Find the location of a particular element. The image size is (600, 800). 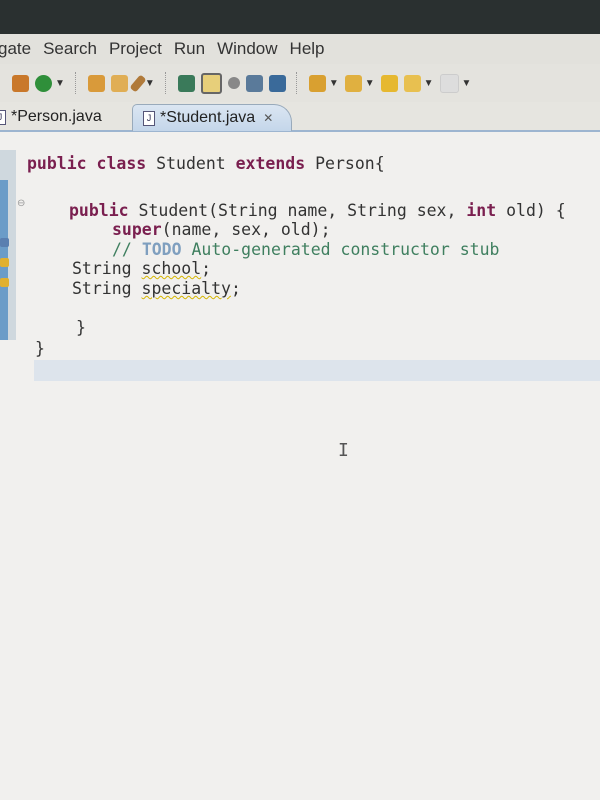

code-line: super(name, sex, old); is located at coordinates (221, 230).